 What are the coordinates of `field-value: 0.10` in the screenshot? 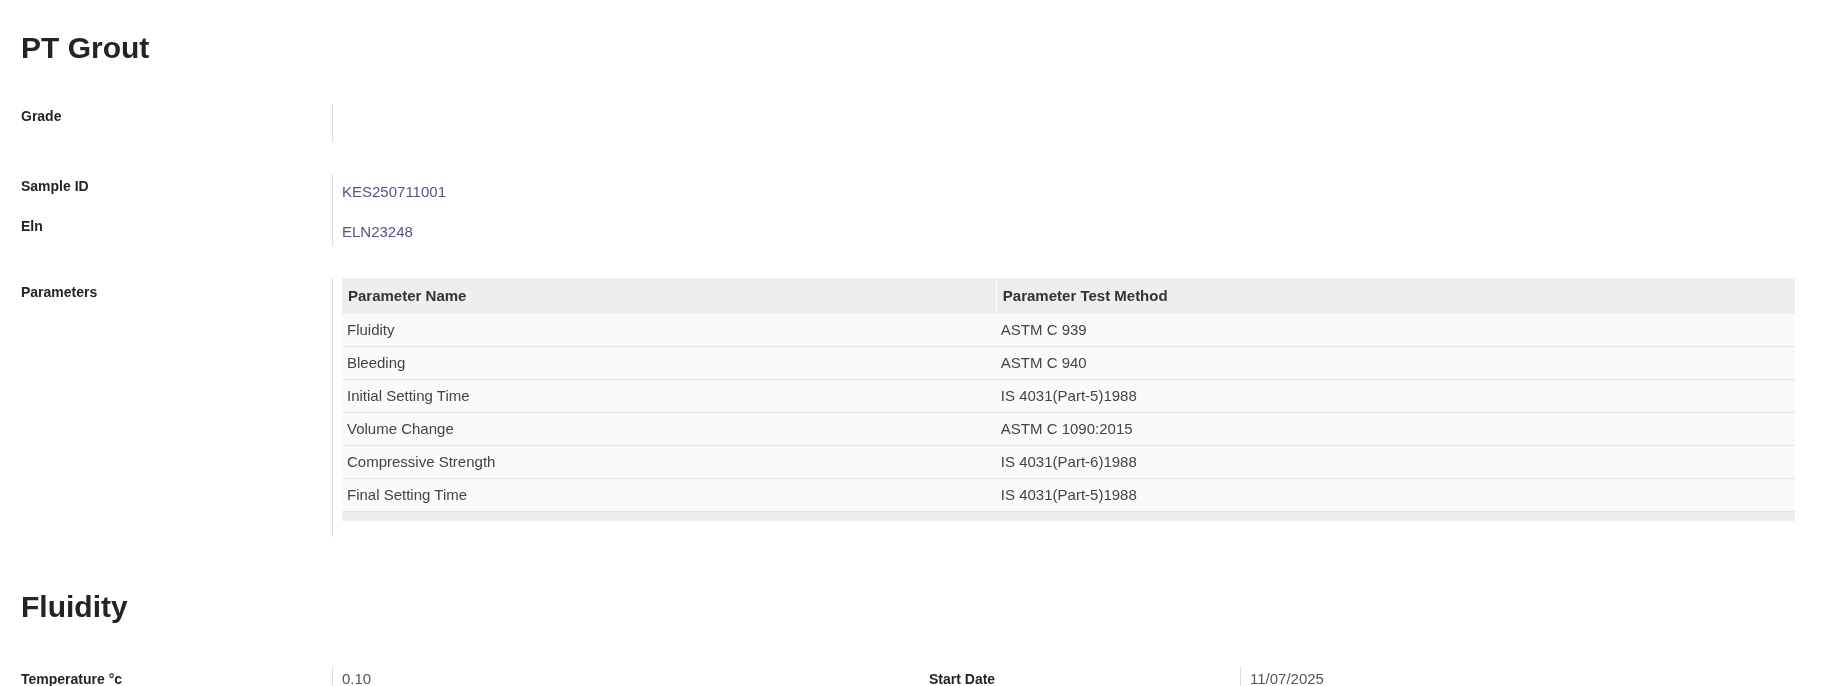 It's located at (357, 678).